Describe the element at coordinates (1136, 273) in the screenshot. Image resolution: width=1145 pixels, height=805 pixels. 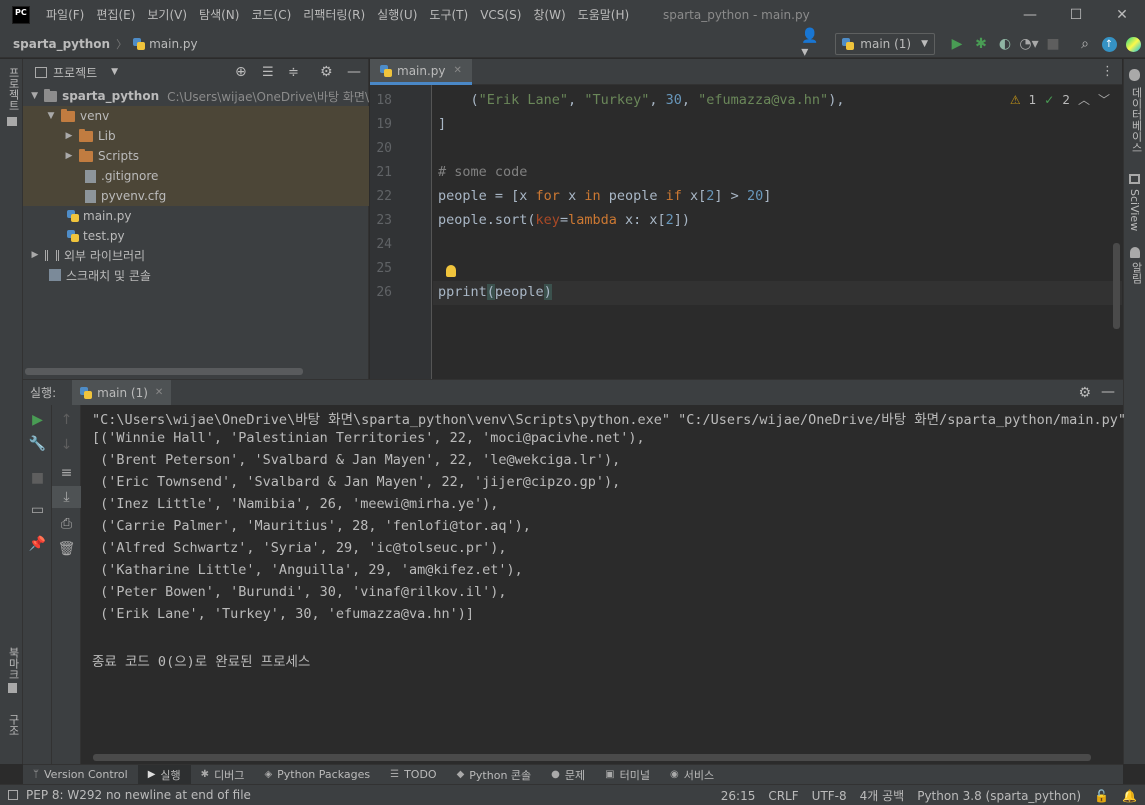
I see `tool-tab-notifications: 알림` at that location.